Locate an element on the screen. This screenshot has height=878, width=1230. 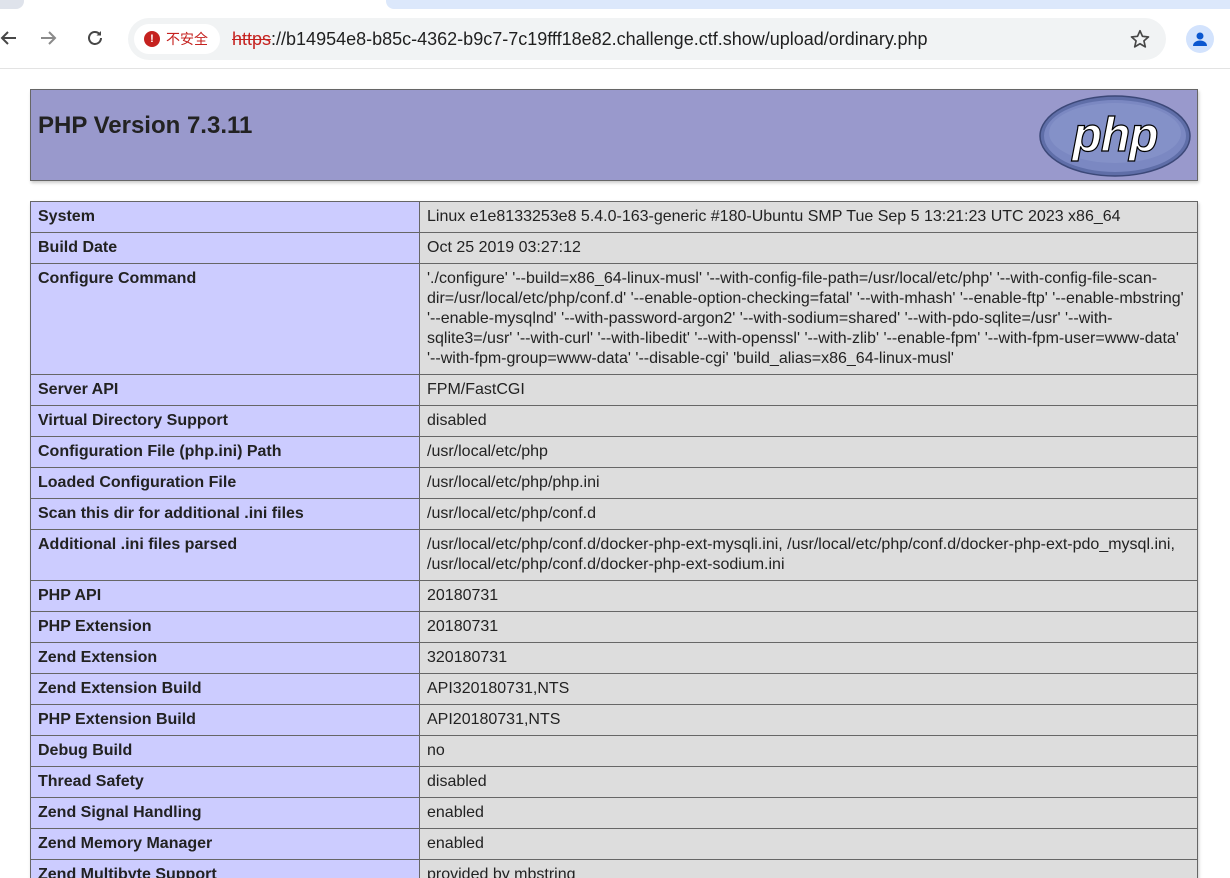
row-key: Additional .ini files parsed is located at coordinates (225, 555).